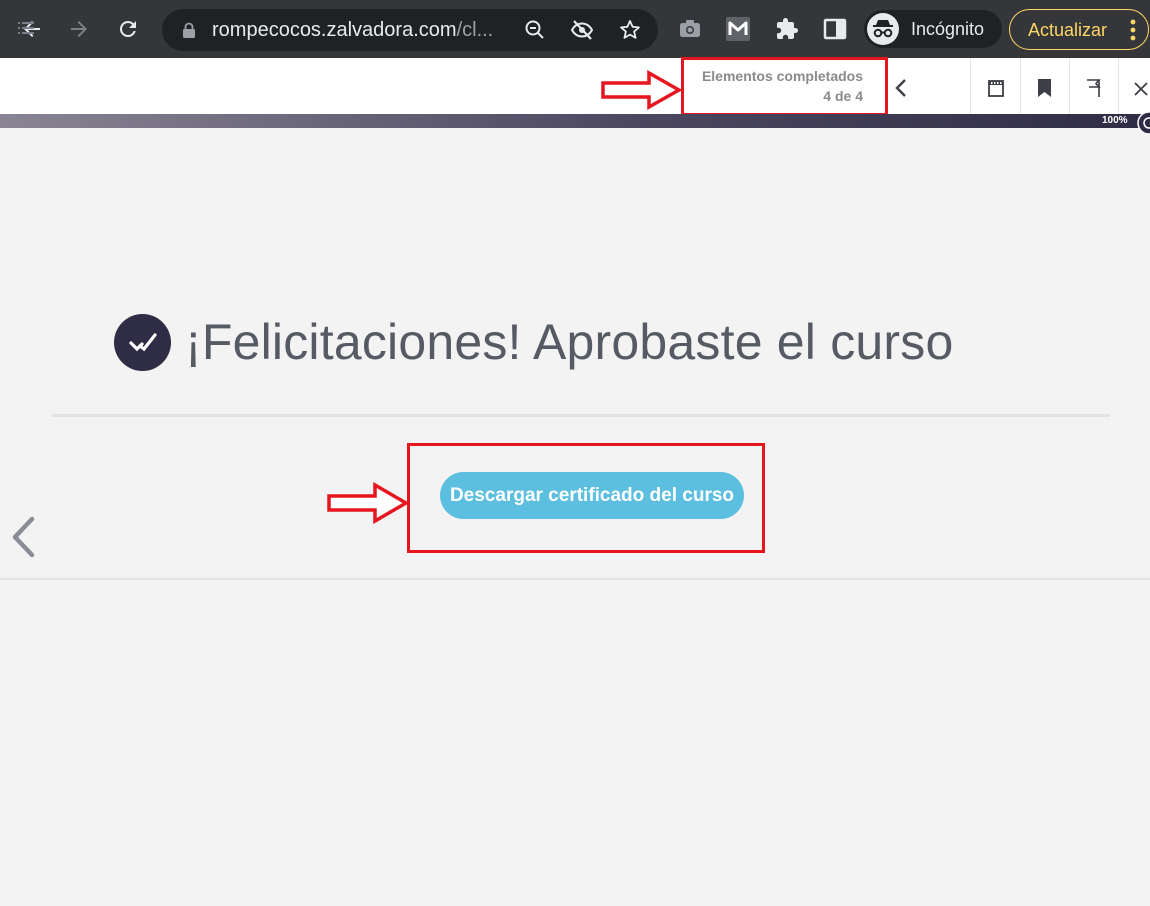 The height and width of the screenshot is (906, 1150). I want to click on check-icon, so click(142, 342).